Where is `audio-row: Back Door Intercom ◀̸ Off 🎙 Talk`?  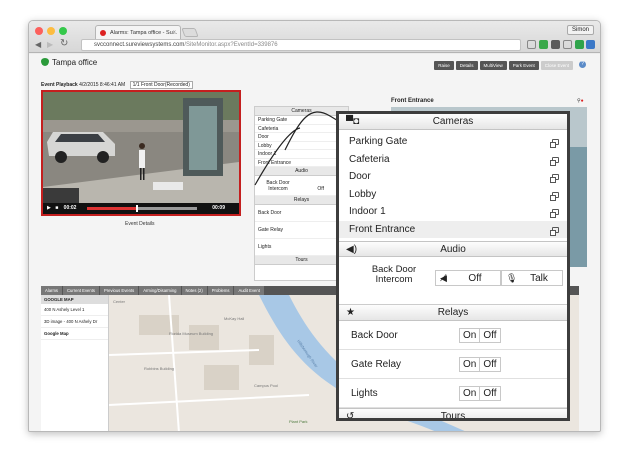 audio-row: Back Door Intercom ◀̸ Off 🎙 Talk is located at coordinates (453, 281).